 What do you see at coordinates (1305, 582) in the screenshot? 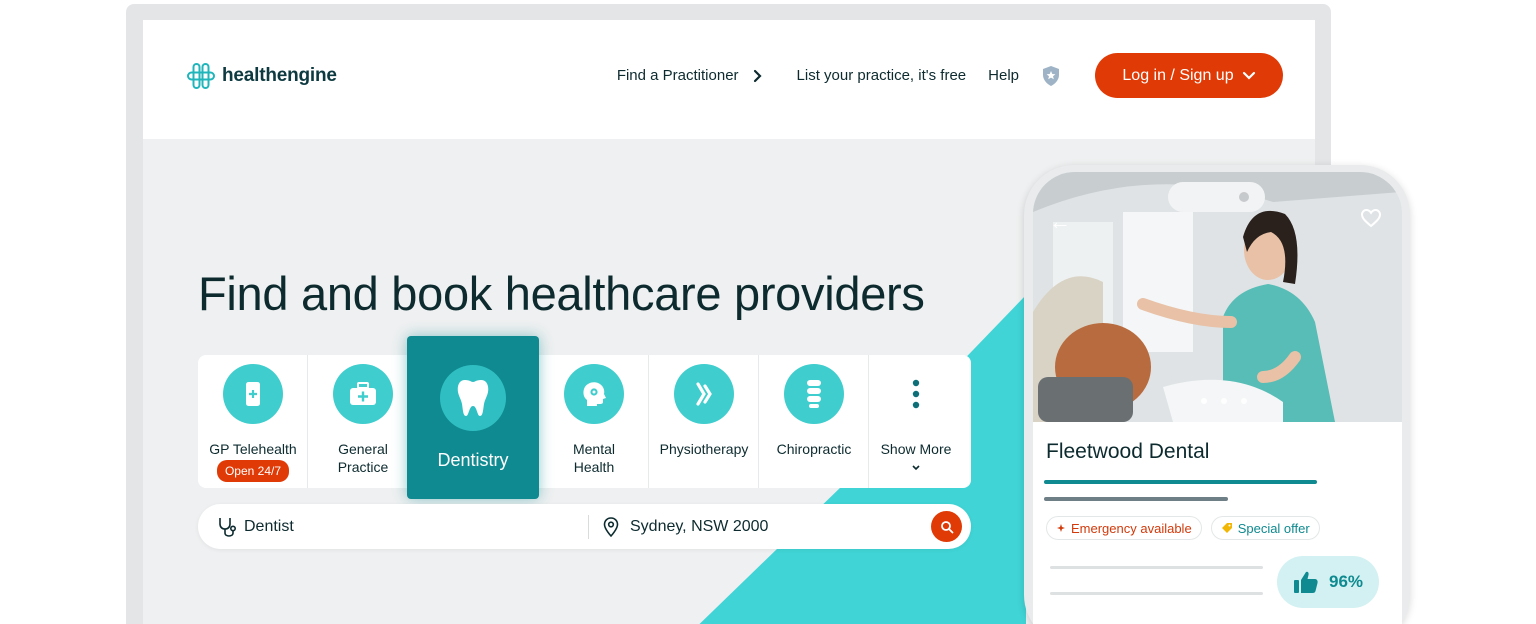
I see `thumbs-up-icon` at bounding box center [1305, 582].